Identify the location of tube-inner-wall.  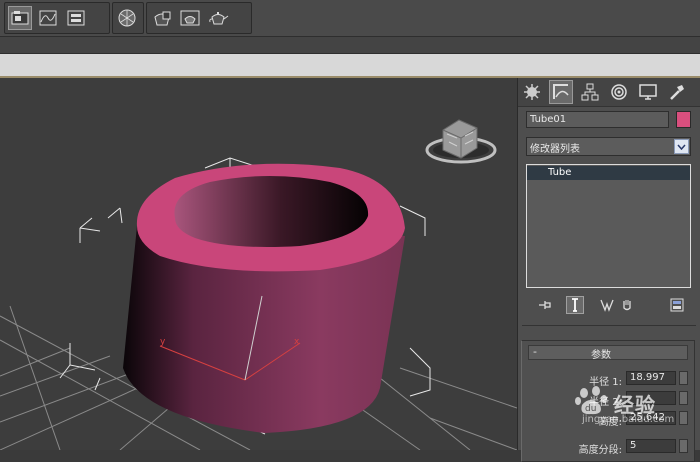
(271, 211).